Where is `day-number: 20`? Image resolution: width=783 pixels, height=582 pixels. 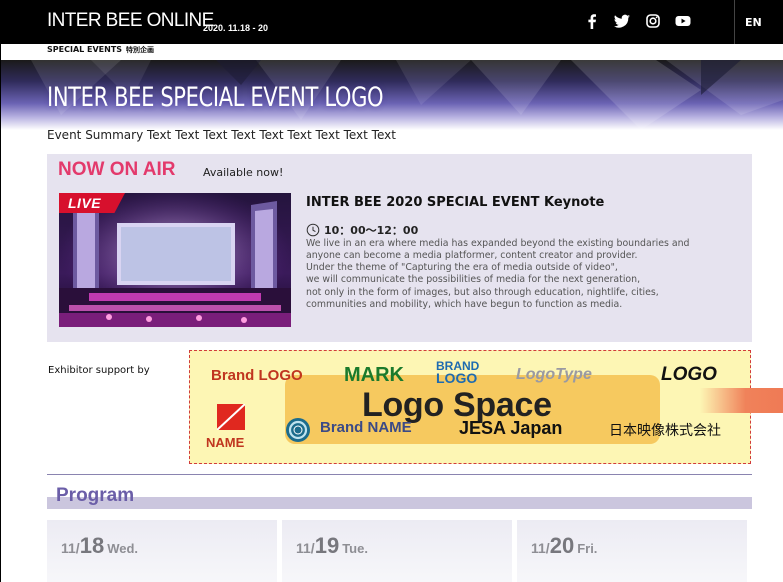 day-number: 20 is located at coordinates (562, 545).